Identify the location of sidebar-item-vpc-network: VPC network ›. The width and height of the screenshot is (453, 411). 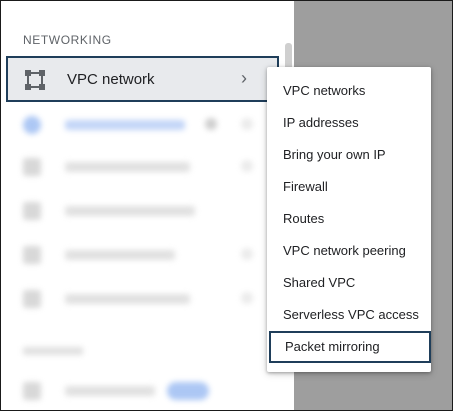
(142, 79).